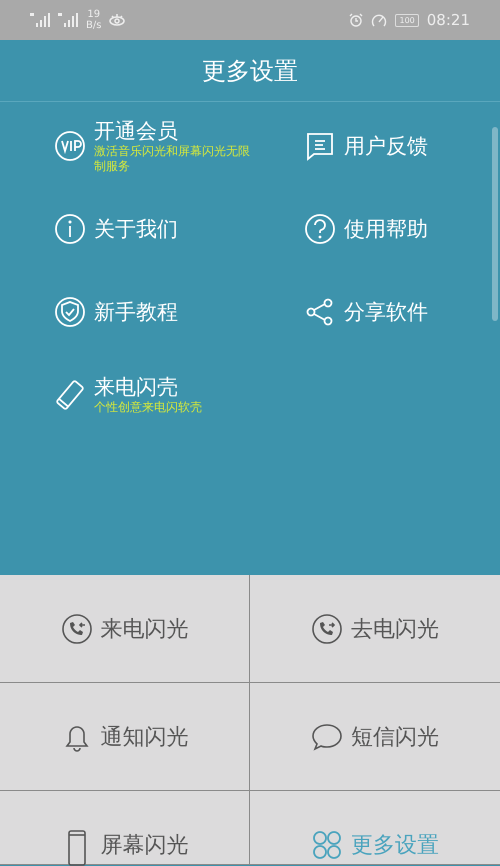 The width and height of the screenshot is (500, 866). What do you see at coordinates (327, 629) in the screenshot?
I see `outgoing-call-icon` at bounding box center [327, 629].